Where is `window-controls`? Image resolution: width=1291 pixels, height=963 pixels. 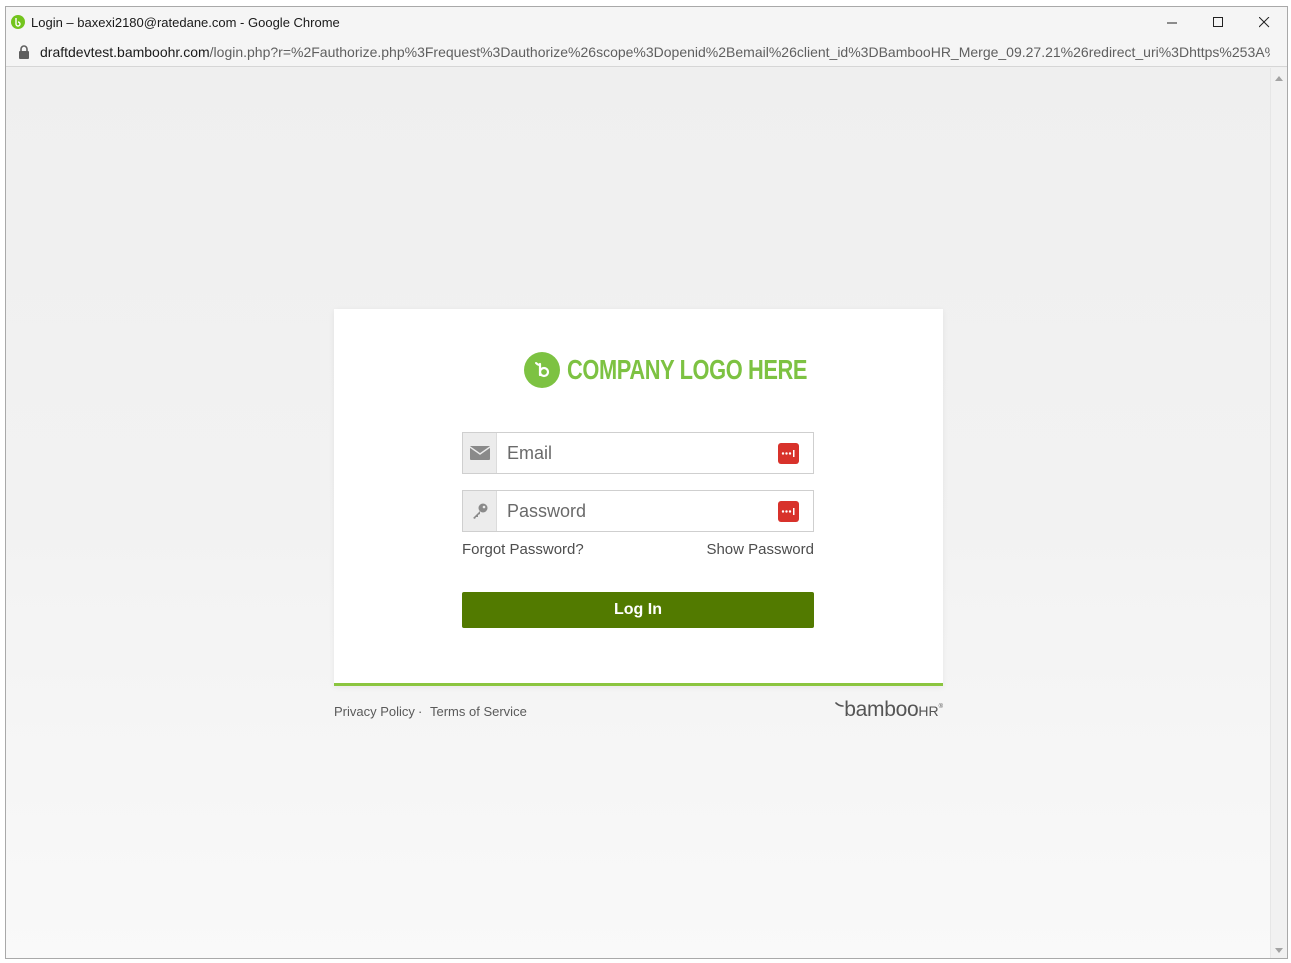
window-controls is located at coordinates (1218, 22).